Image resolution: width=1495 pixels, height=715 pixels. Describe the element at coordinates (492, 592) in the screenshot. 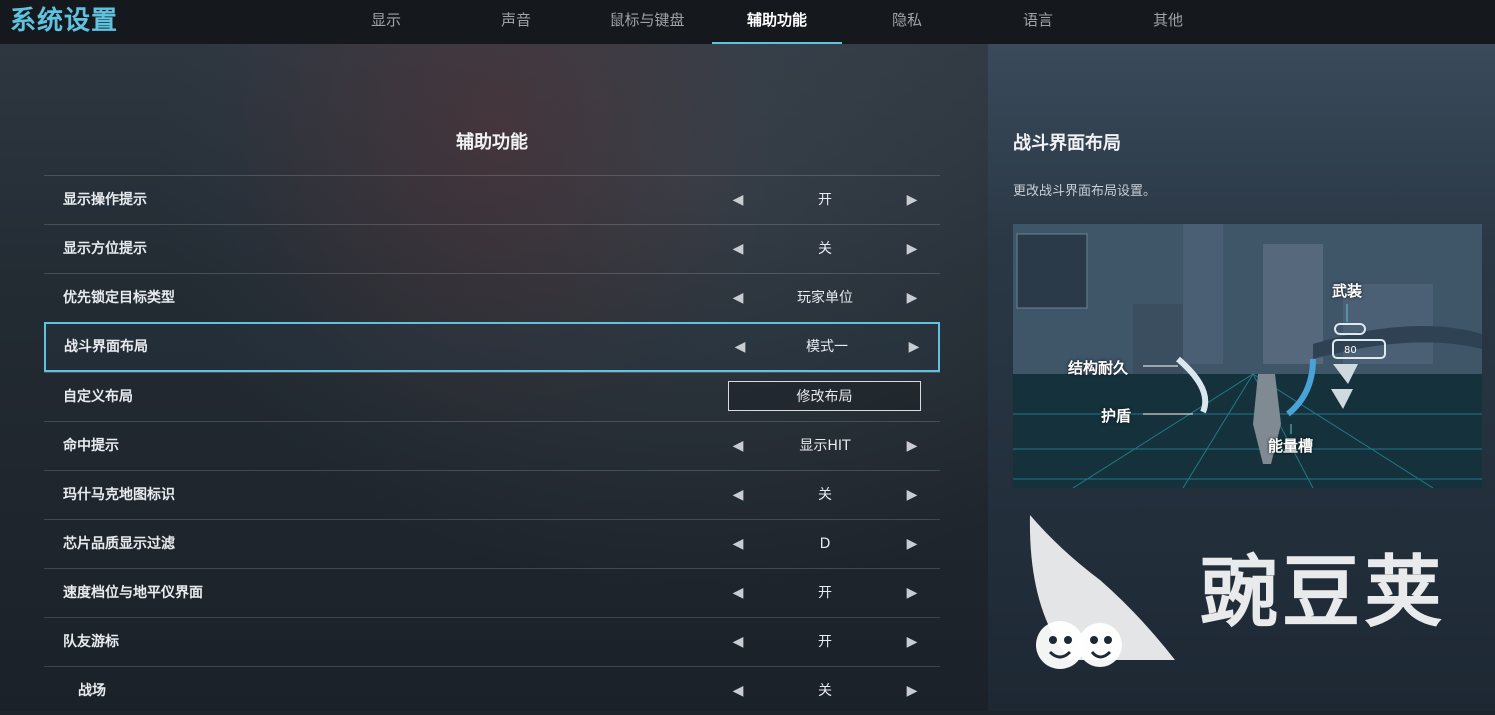

I see `setting-row-speed-horizon: 速度档位与地平仪界面 ◀ 开 ▶` at that location.